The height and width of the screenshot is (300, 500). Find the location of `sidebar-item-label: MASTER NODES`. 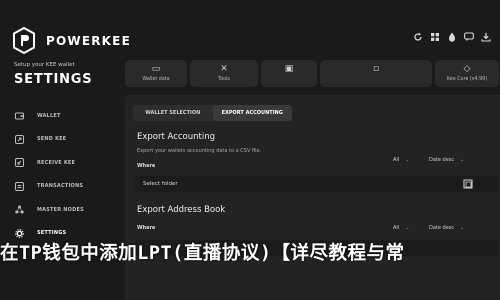

sidebar-item-label: MASTER NODES is located at coordinates (60, 209).